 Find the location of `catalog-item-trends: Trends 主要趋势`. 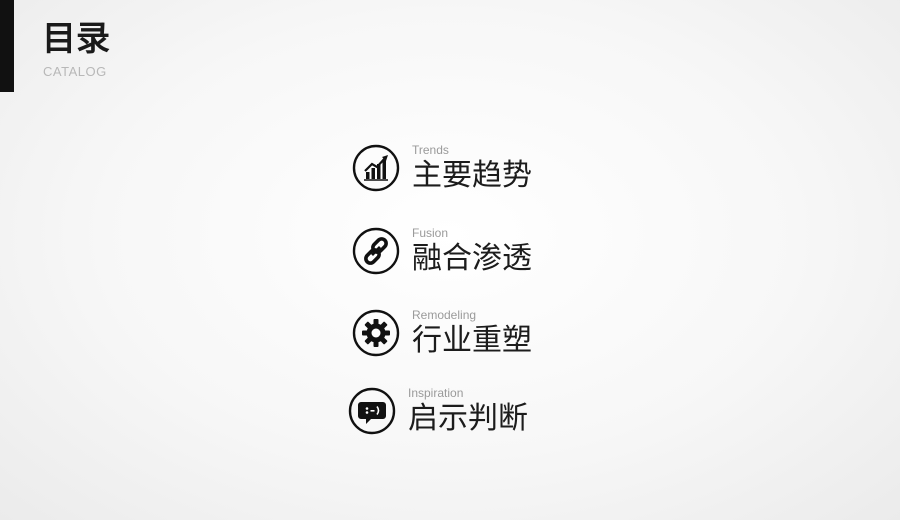

catalog-item-trends: Trends 主要趋势 is located at coordinates (442, 168).